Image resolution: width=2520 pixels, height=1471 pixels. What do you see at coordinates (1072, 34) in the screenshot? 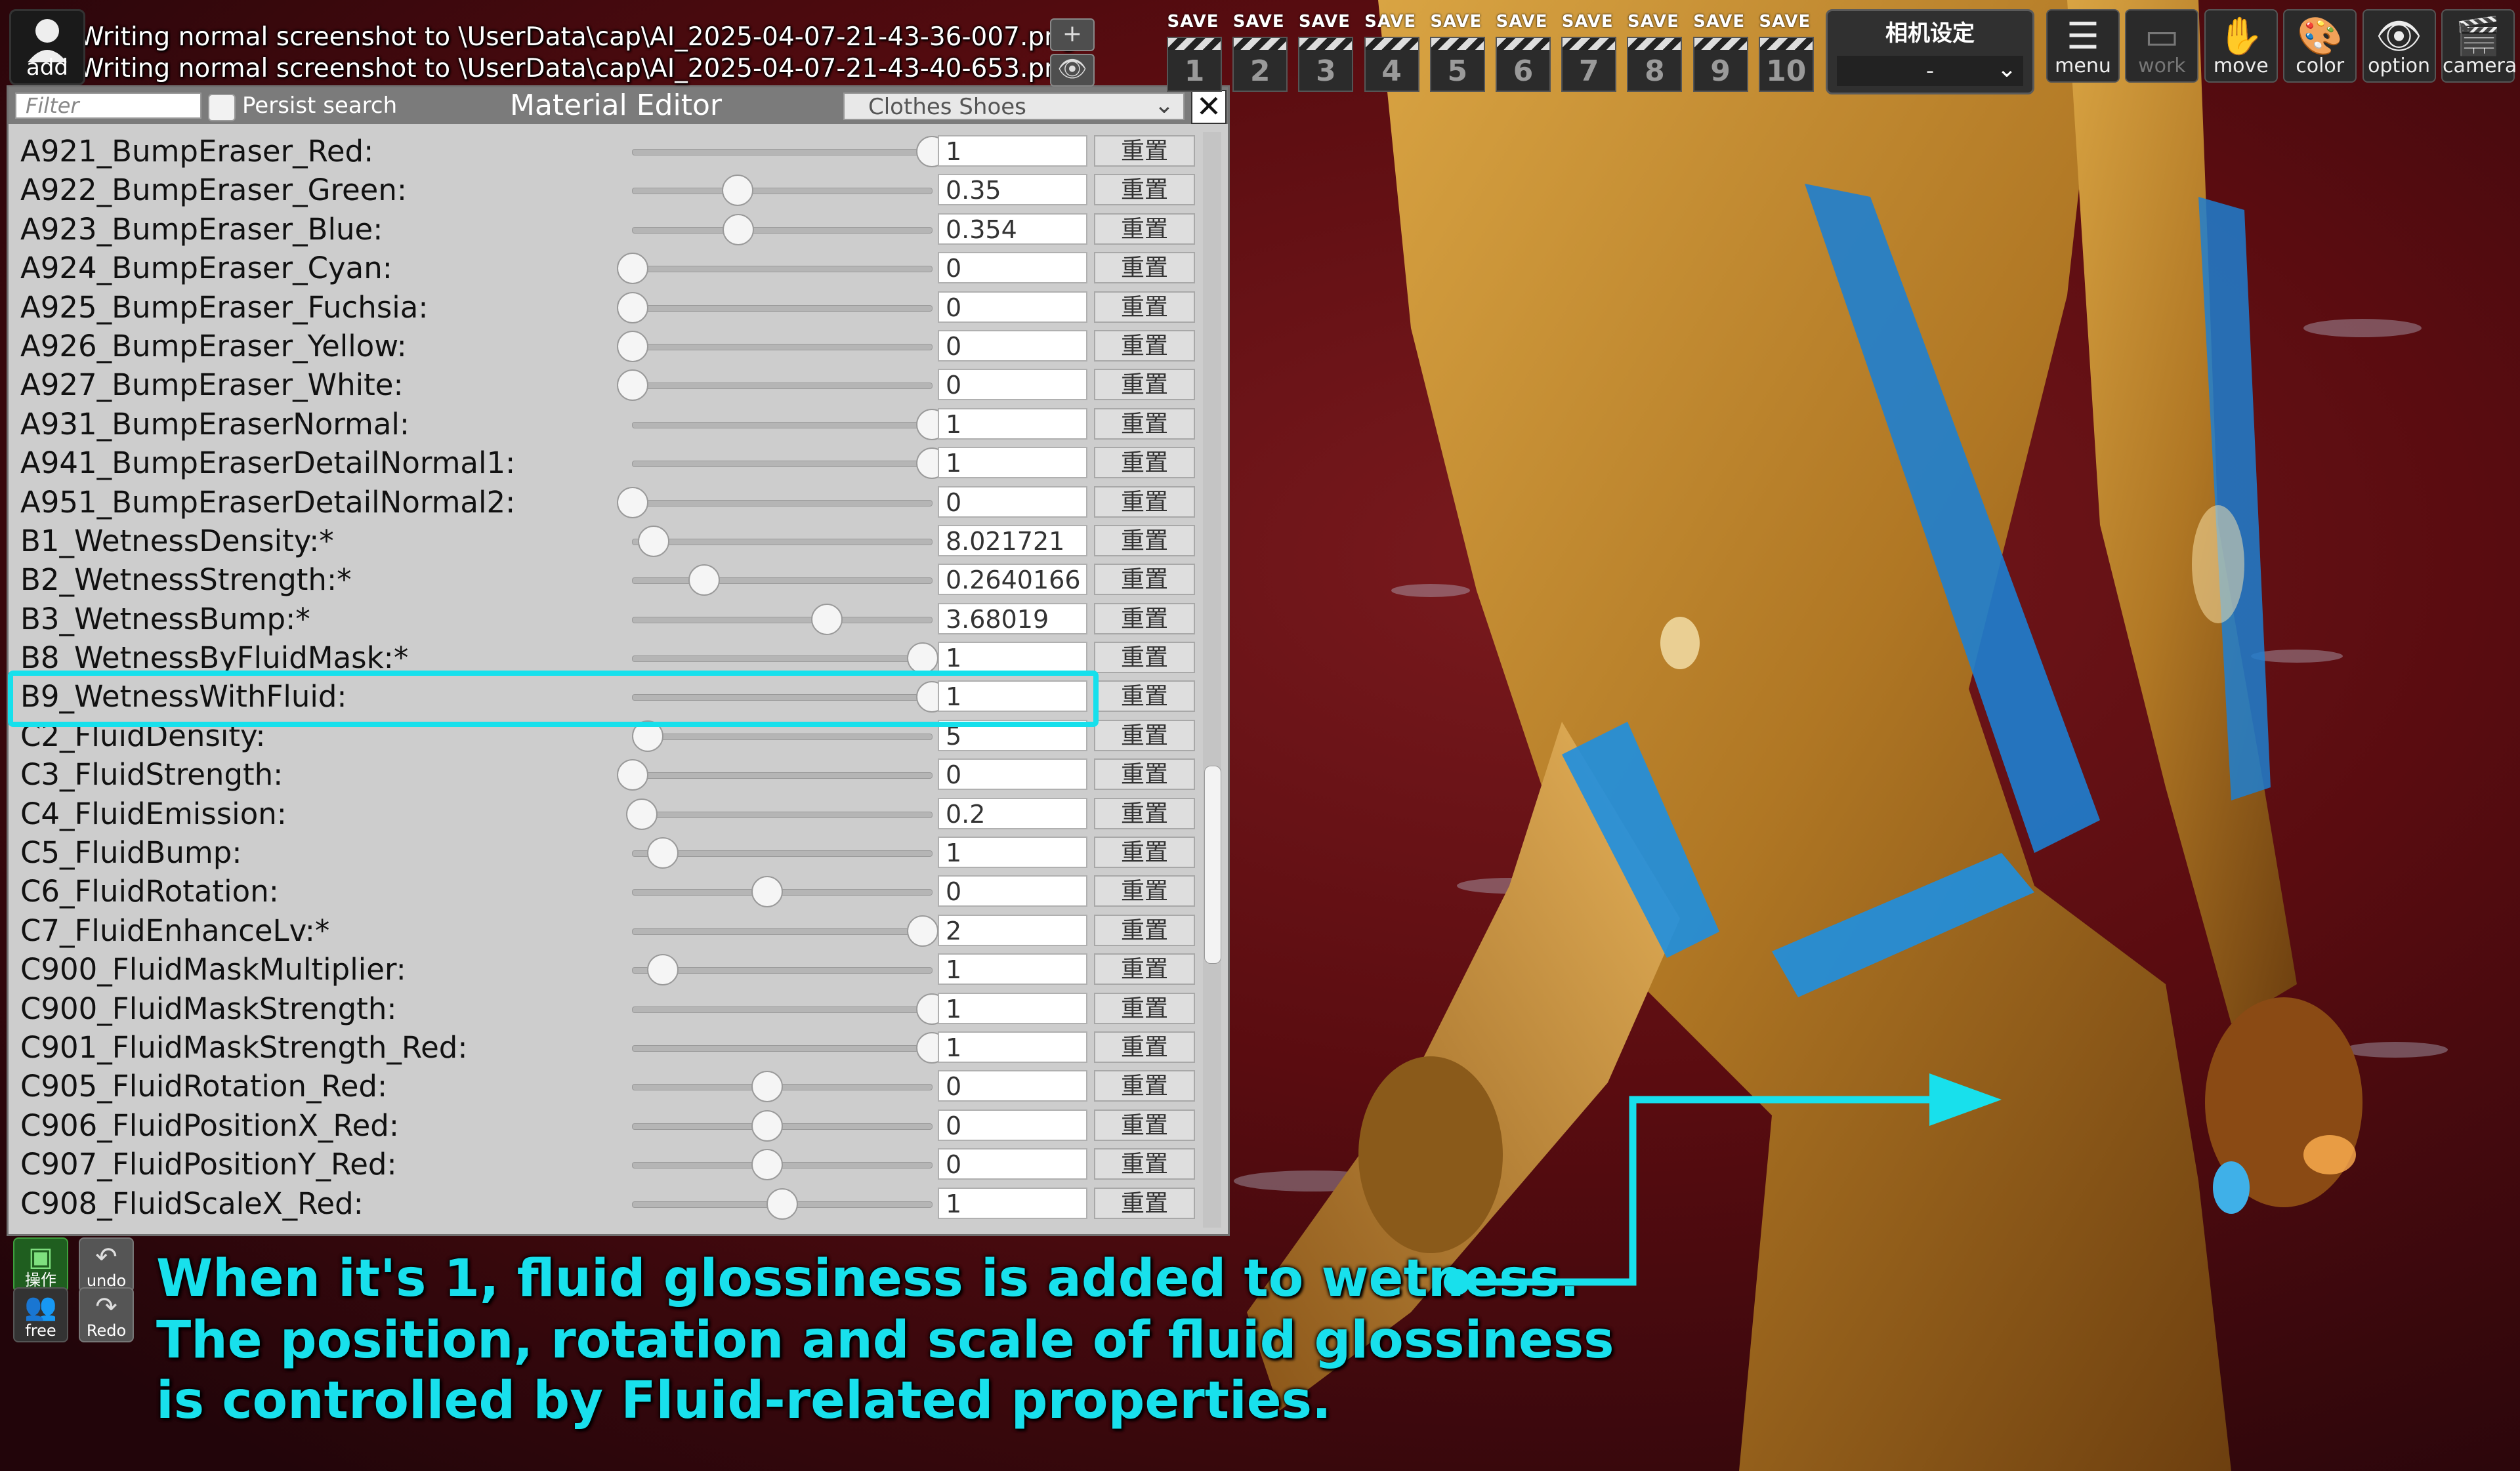
I see `zoom-in-button: +` at bounding box center [1072, 34].